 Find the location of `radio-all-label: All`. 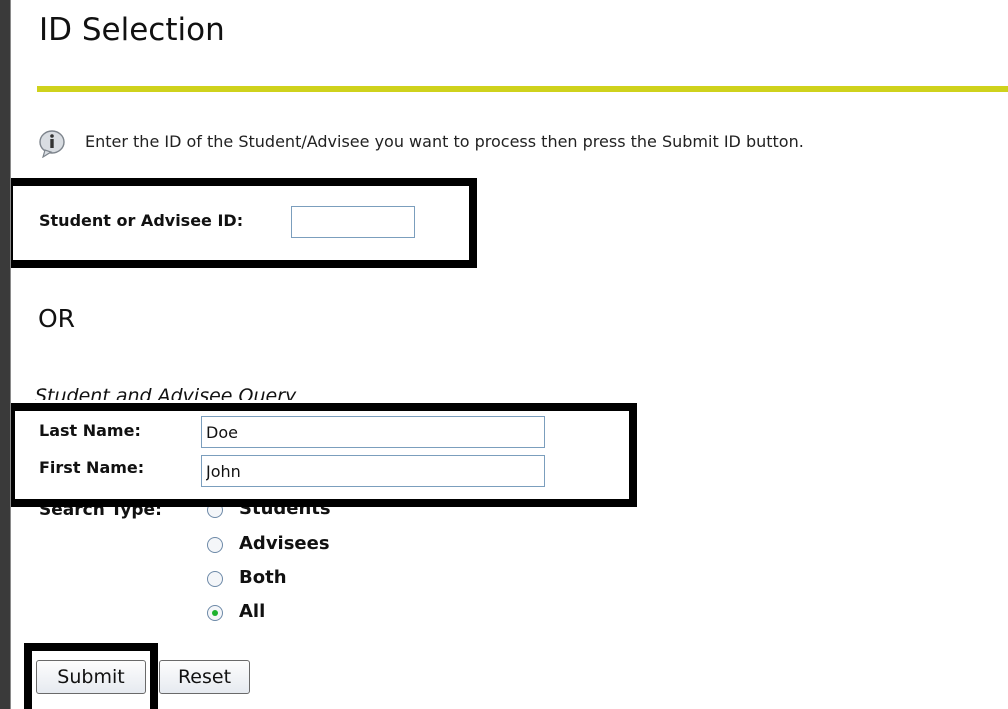

radio-all-label: All is located at coordinates (252, 611).